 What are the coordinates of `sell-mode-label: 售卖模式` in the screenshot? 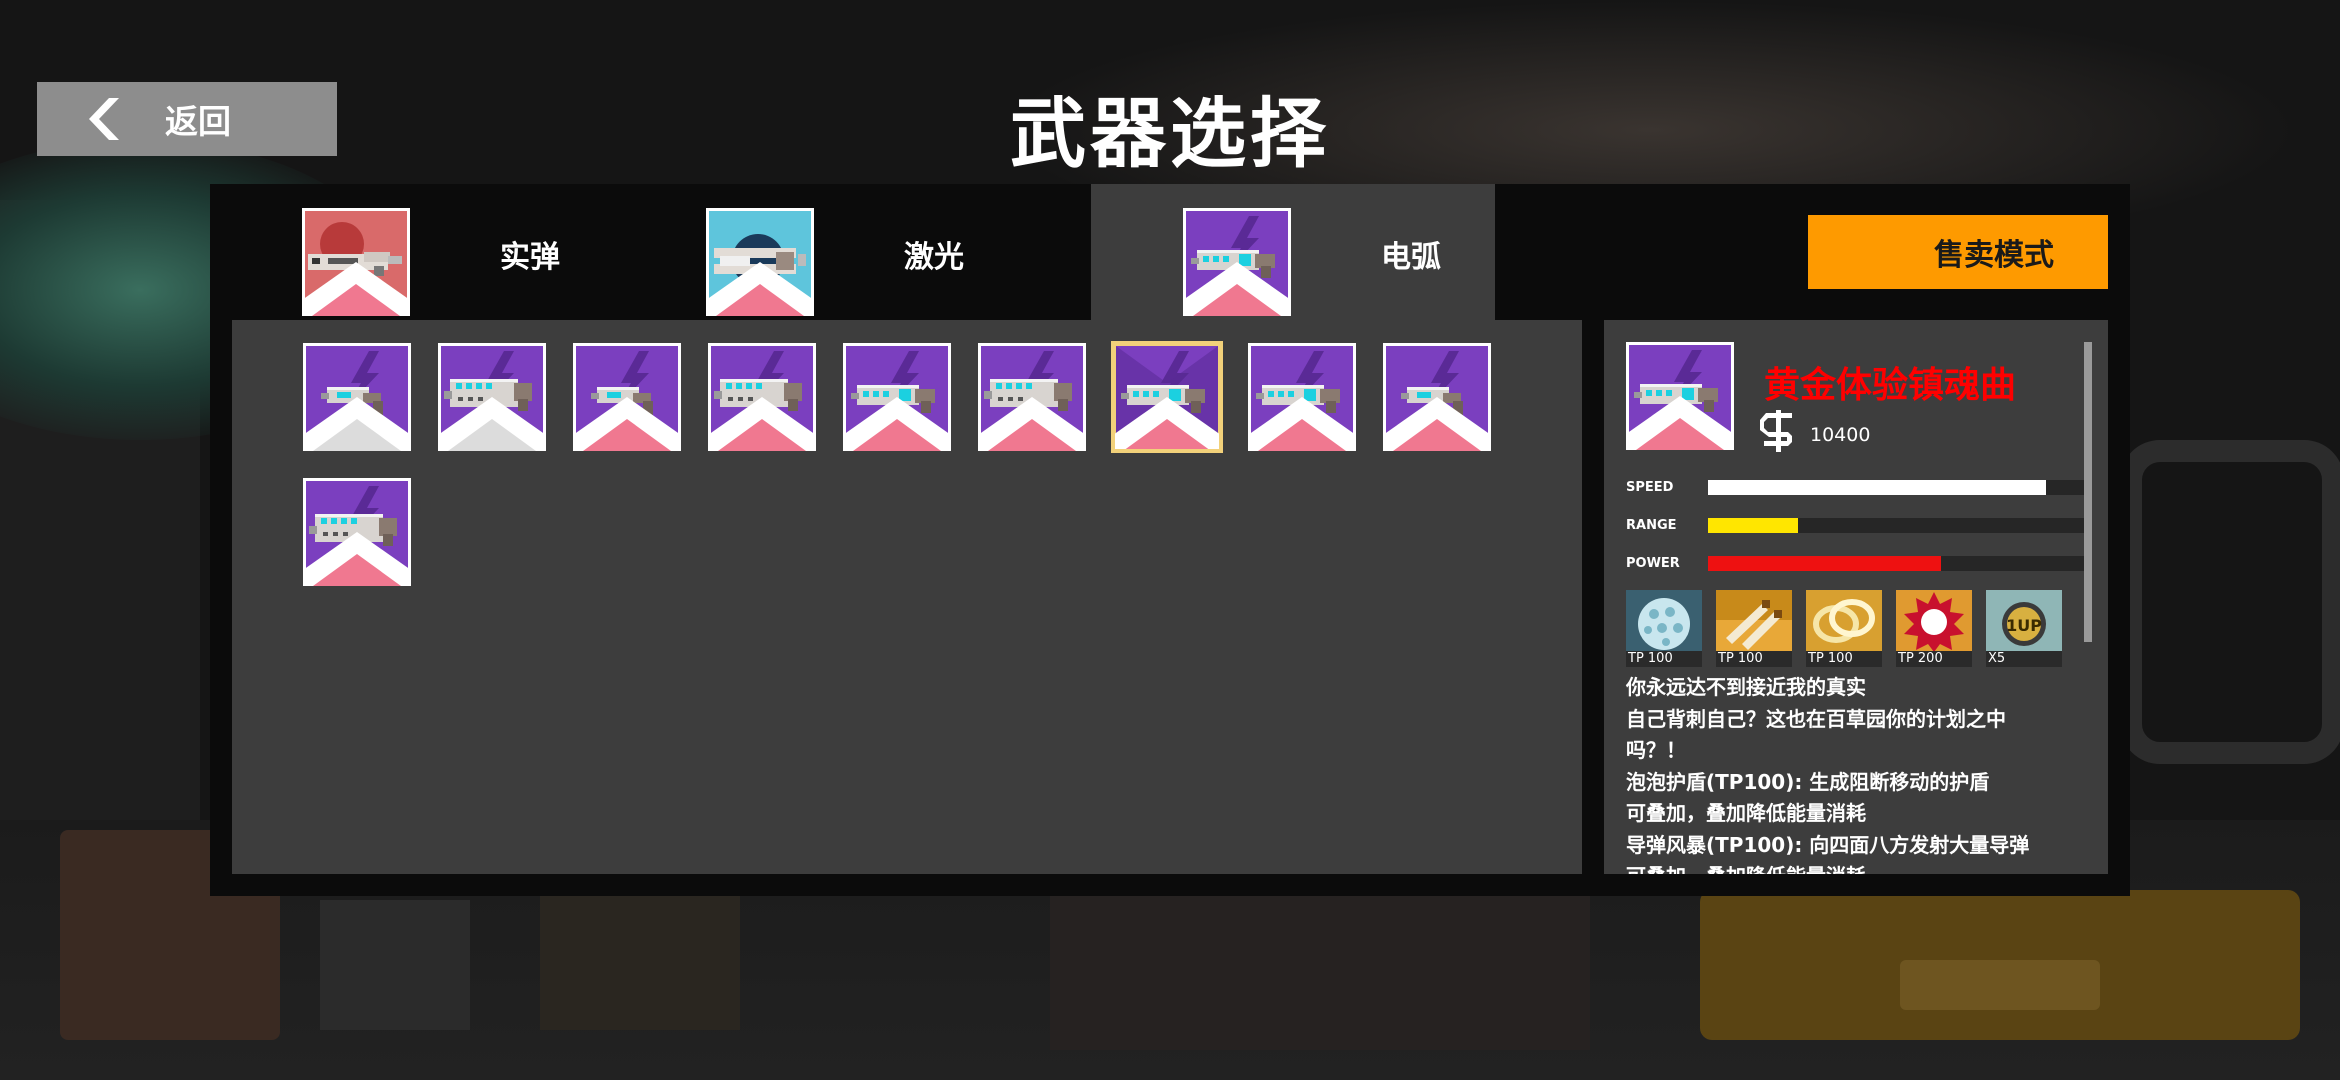 It's located at (1994, 255).